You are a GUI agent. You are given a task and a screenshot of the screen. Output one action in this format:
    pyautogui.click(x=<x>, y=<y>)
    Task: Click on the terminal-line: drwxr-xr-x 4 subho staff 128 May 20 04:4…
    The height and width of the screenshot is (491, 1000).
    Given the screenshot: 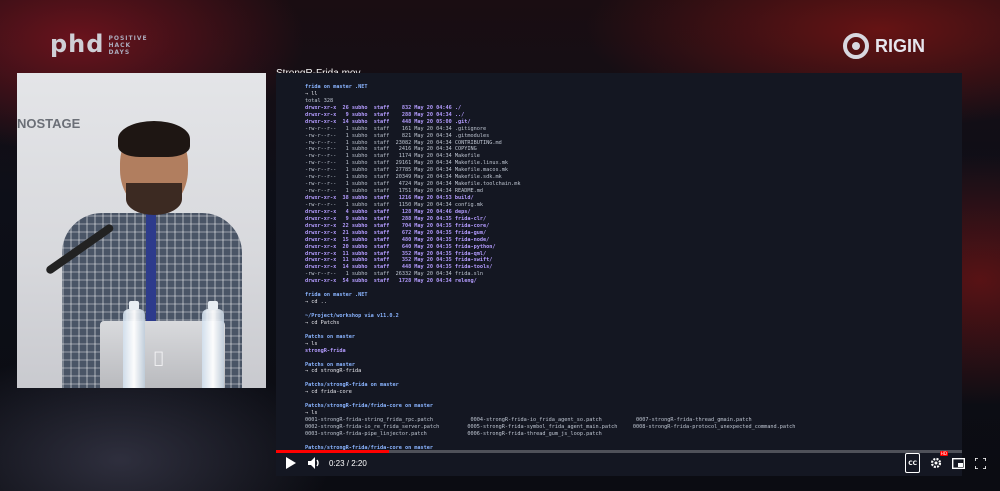 What is the action you would take?
    pyautogui.click(x=388, y=211)
    